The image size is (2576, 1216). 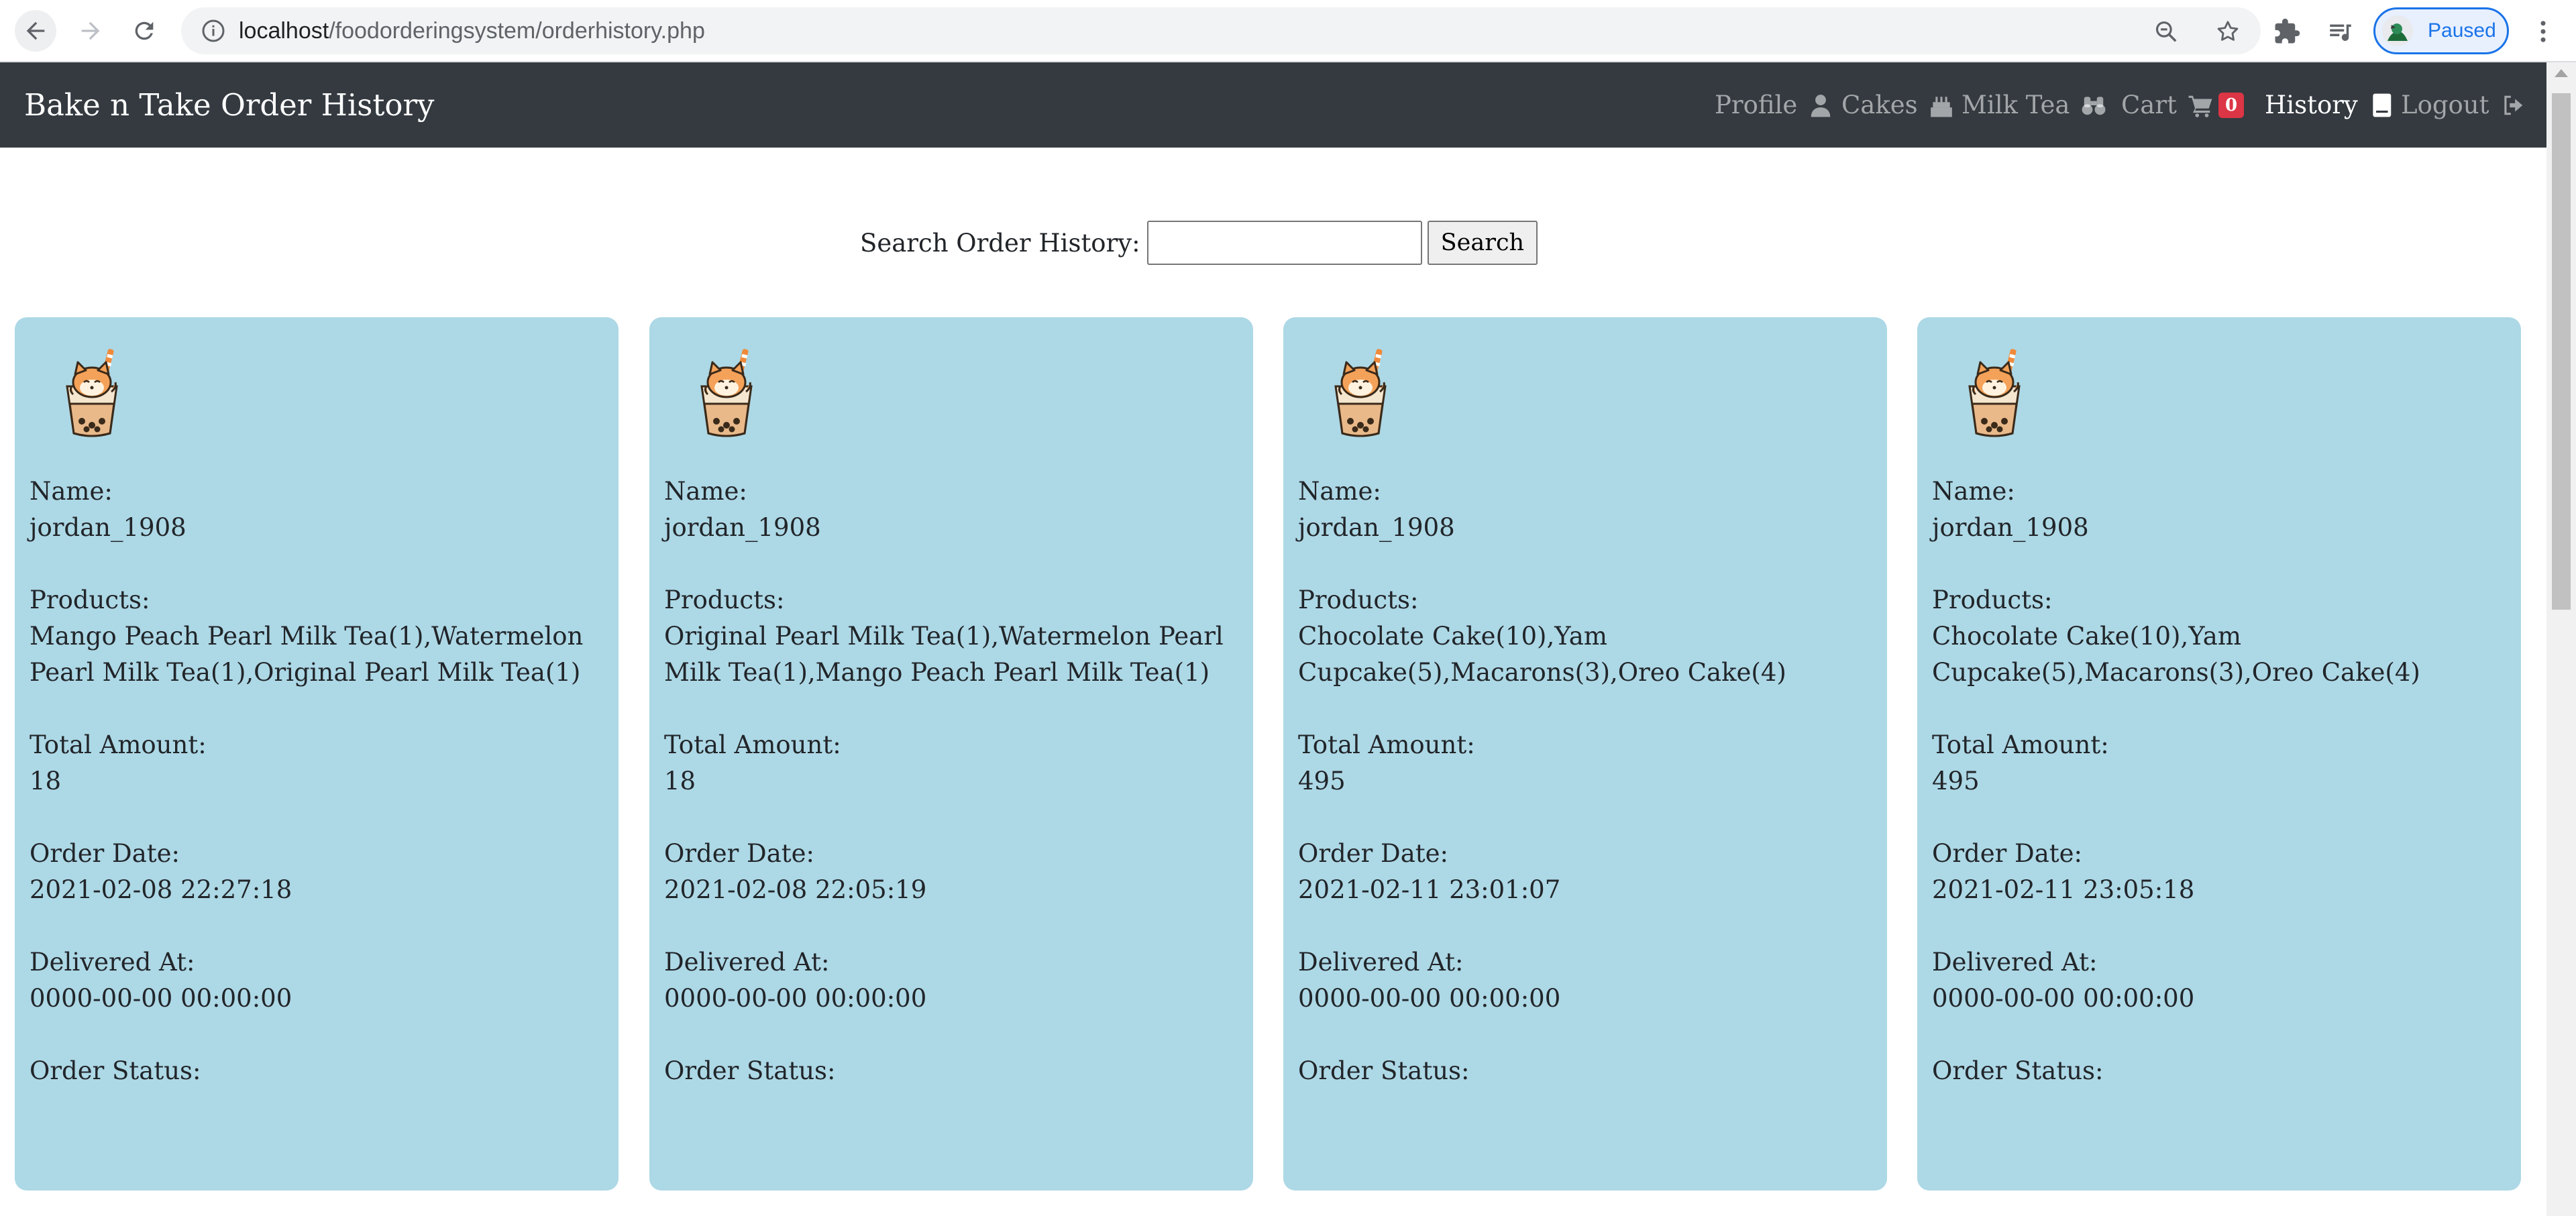 I want to click on search-label: Search Order History:, so click(x=1000, y=243).